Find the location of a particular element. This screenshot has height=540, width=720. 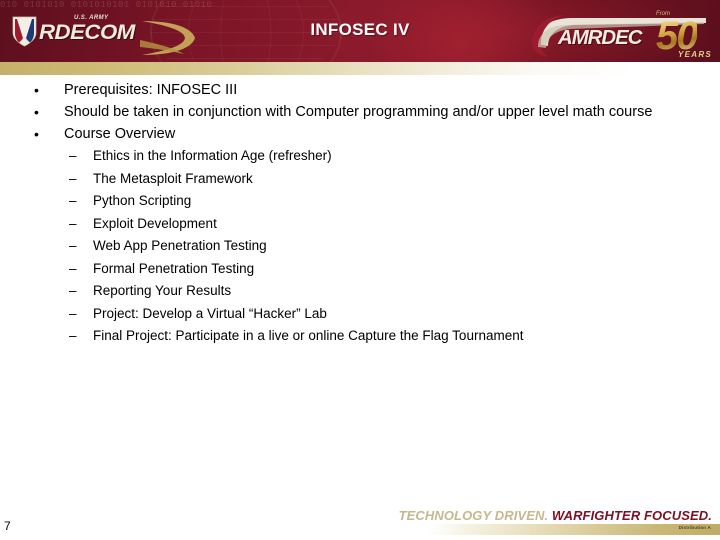

page-title: INFOSEC IV is located at coordinates (360, 29).